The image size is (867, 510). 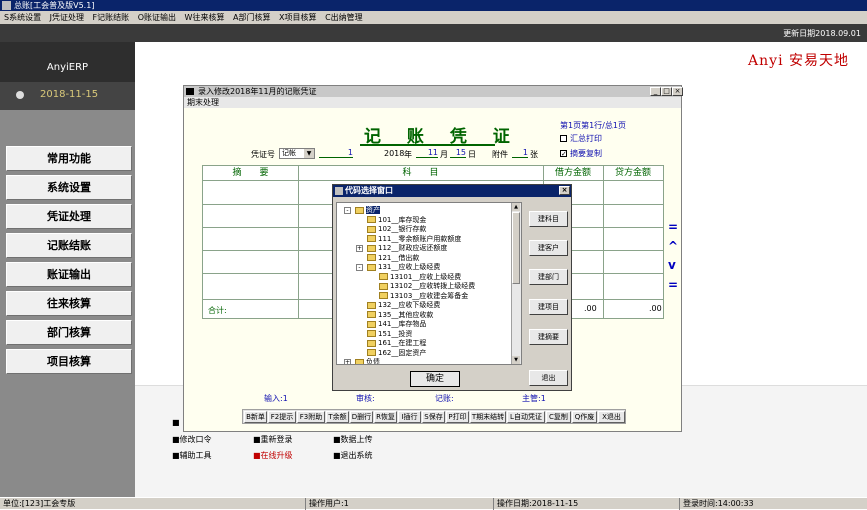 I want to click on tree-node: 162__固定资产, so click(x=396, y=353).